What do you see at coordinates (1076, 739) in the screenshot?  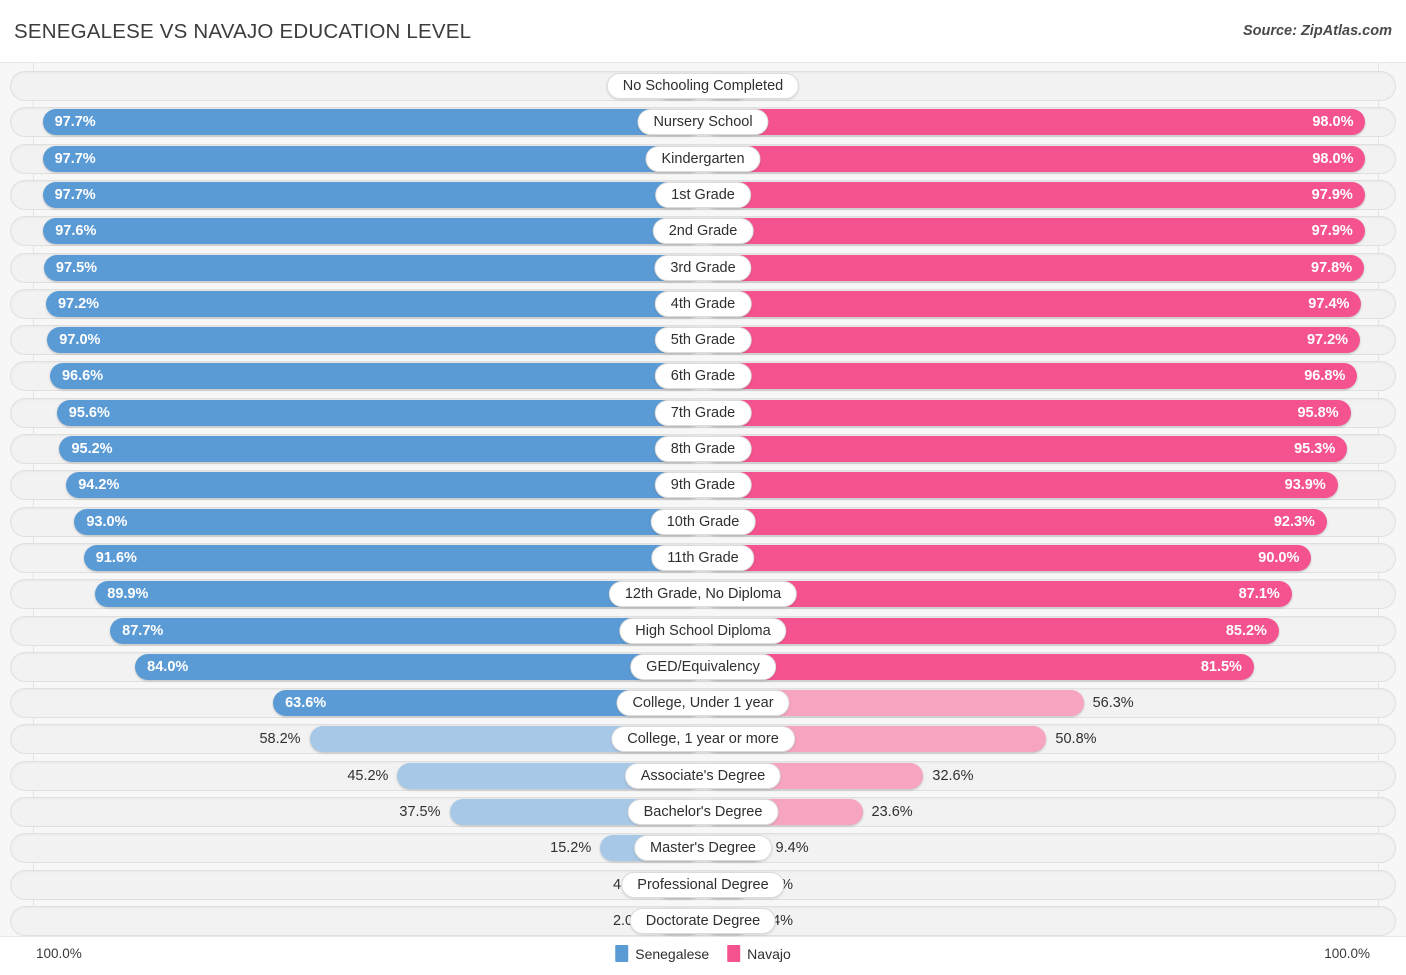 I see `bar-value-label: 50.8%` at bounding box center [1076, 739].